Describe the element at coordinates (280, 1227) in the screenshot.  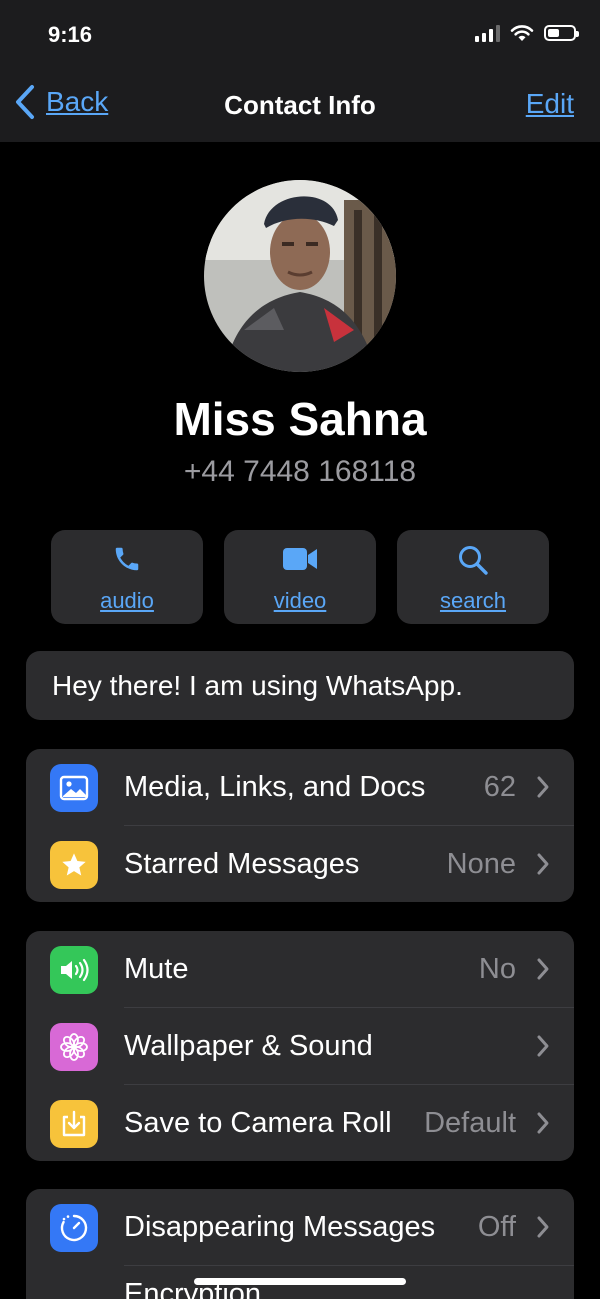
I see `row-label: Disappearing Messages` at that location.